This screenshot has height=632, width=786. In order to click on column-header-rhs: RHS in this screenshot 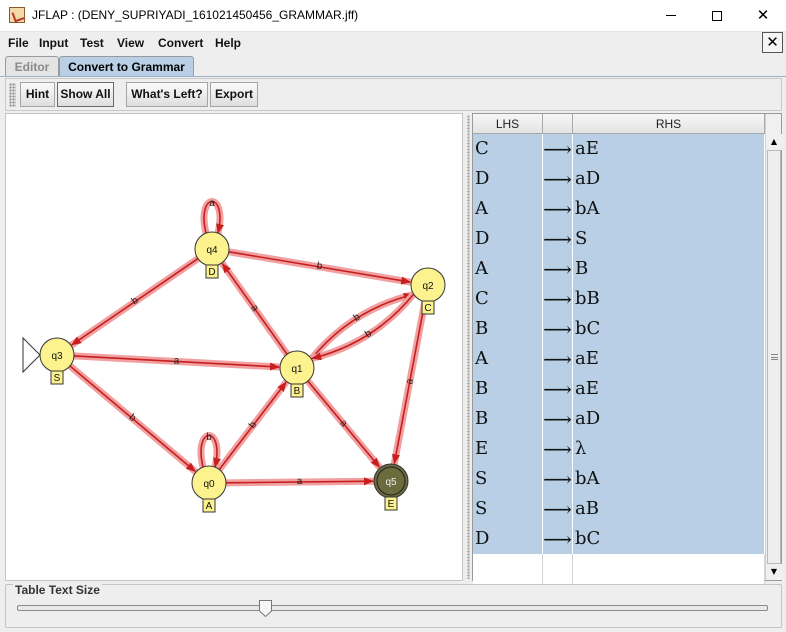, I will do `click(669, 124)`.